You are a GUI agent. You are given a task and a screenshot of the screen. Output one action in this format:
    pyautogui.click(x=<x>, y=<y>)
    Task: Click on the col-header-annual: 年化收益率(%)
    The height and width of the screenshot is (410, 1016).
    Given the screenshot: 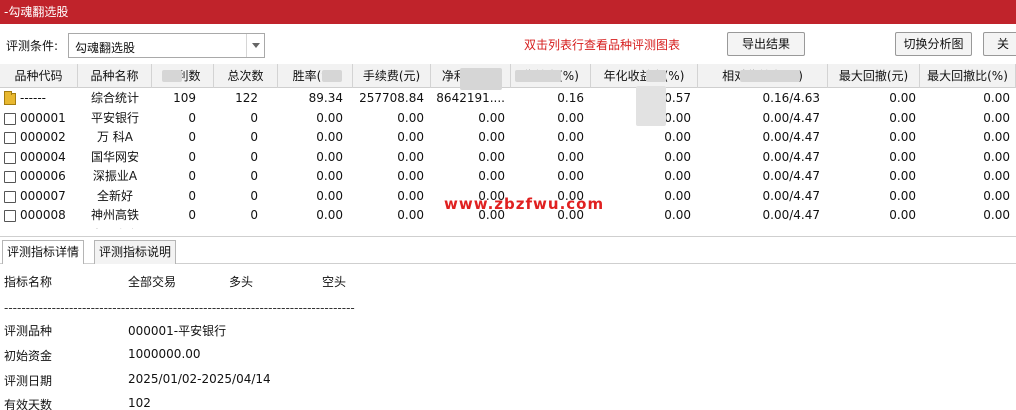 What is the action you would take?
    pyautogui.click(x=644, y=76)
    